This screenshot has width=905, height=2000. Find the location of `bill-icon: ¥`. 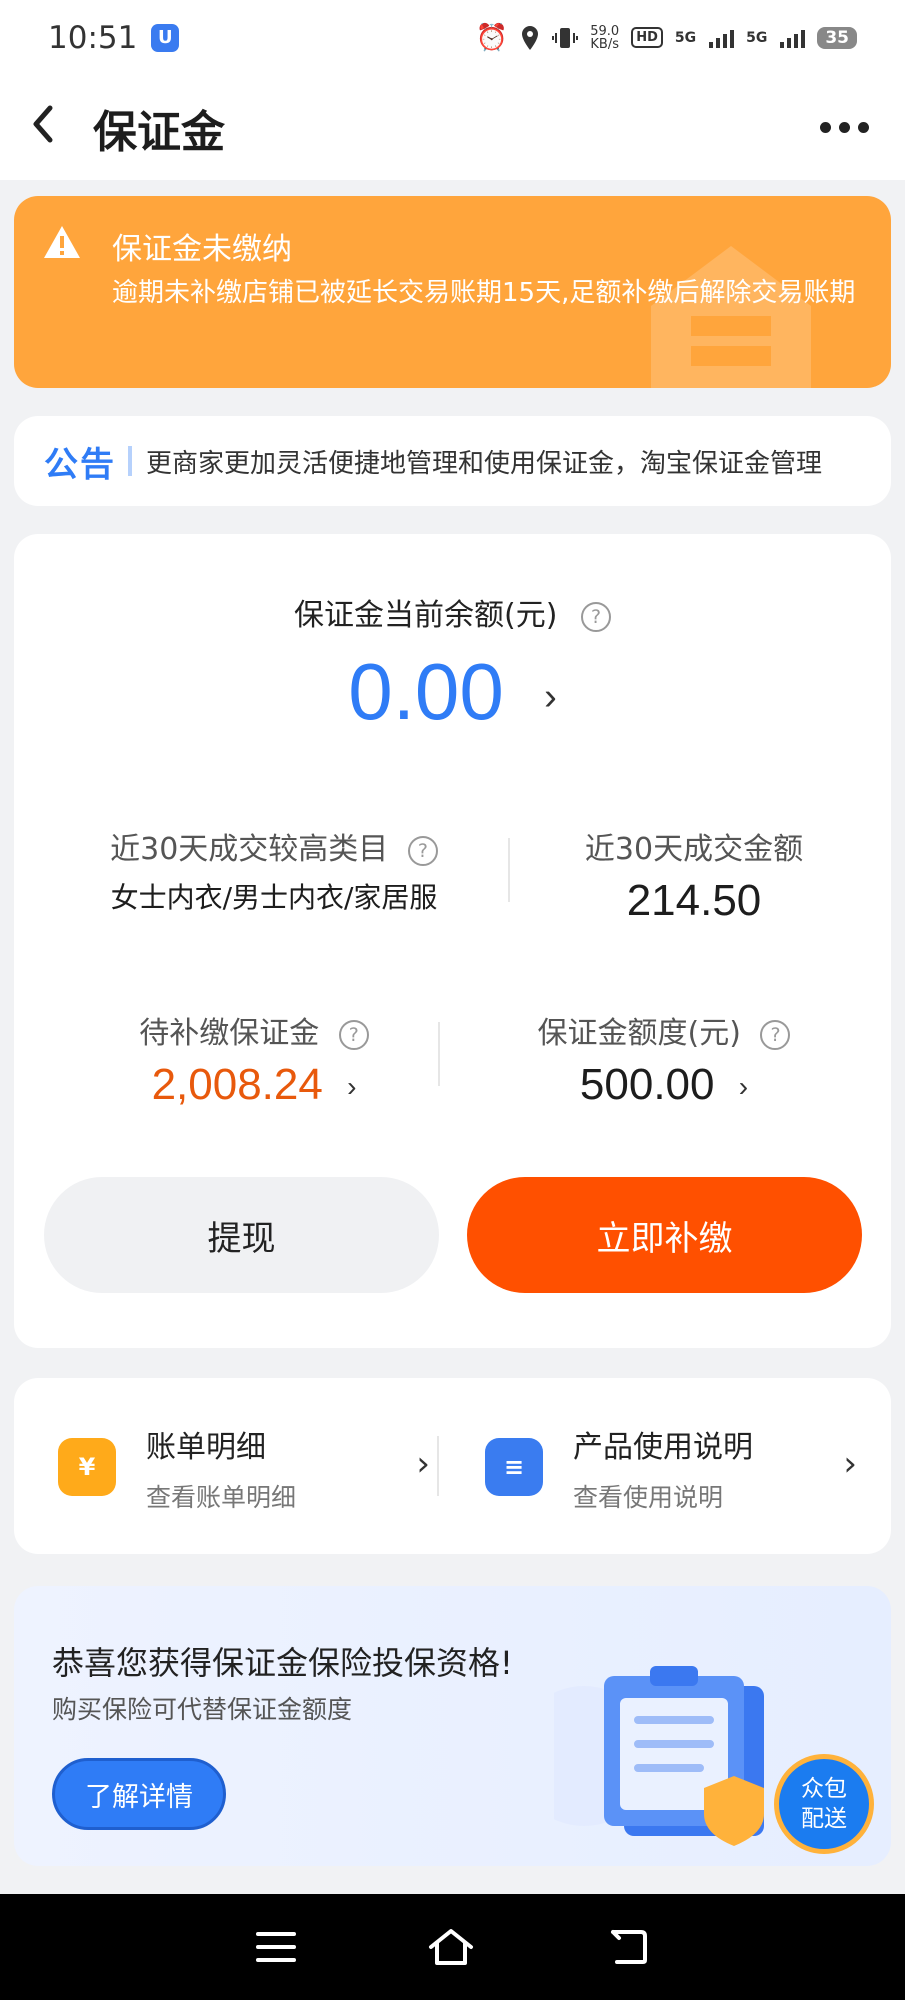

bill-icon: ¥ is located at coordinates (87, 1467).